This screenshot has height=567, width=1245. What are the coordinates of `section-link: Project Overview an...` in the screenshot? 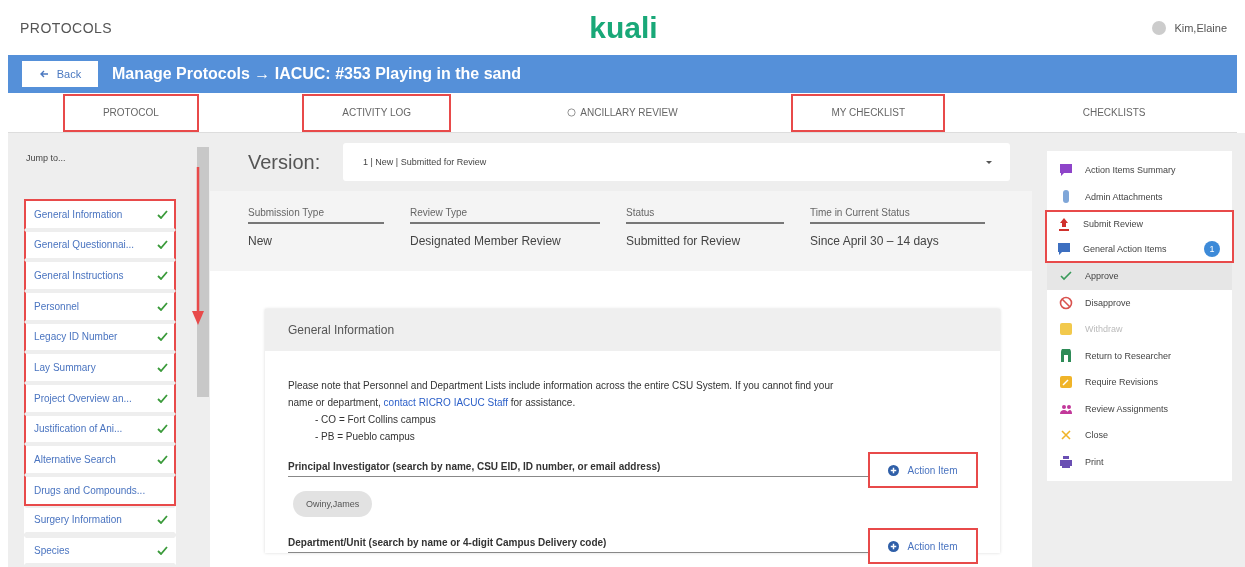 It's located at (100, 398).